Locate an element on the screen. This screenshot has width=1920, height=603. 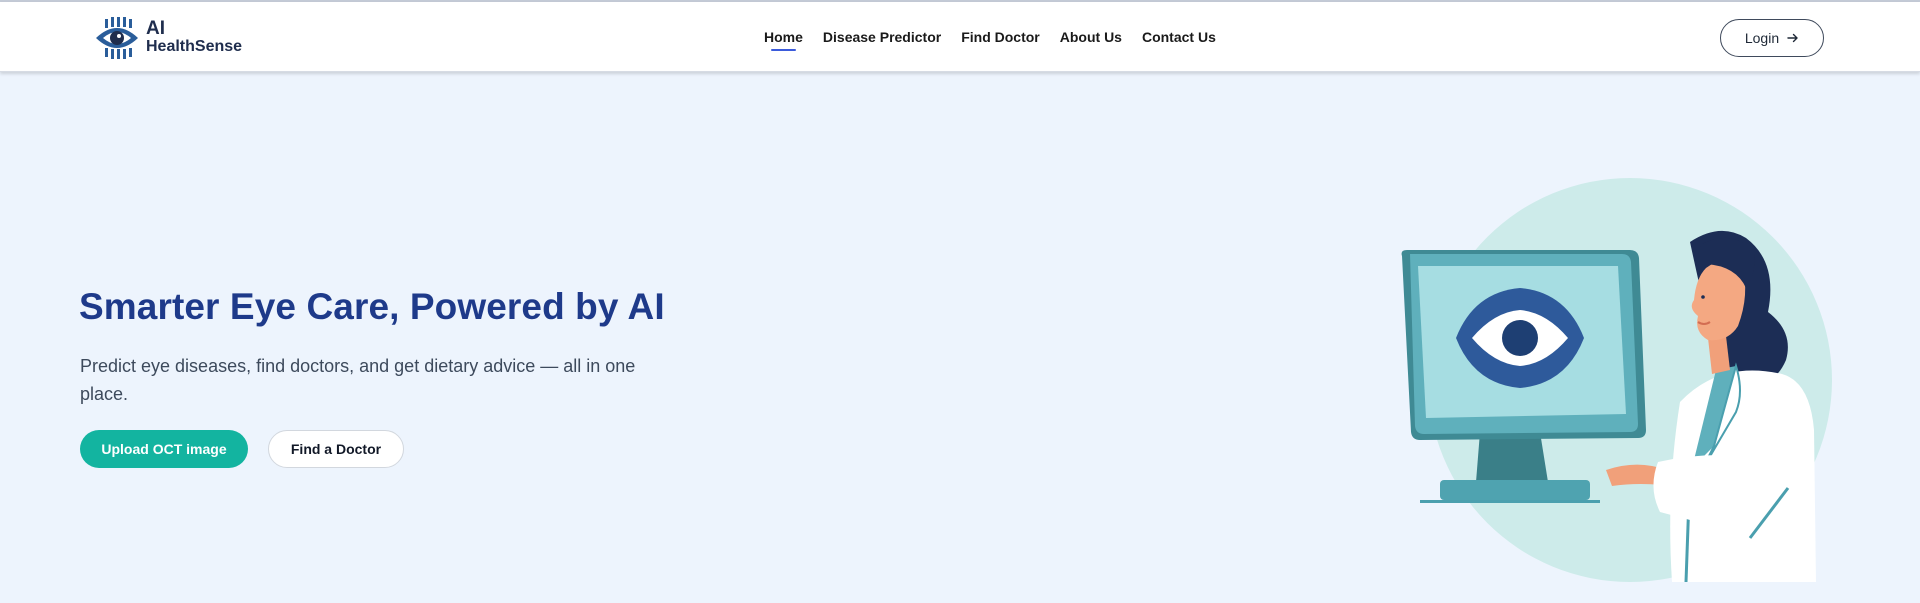
doctor-eye is located at coordinates (1703, 297).